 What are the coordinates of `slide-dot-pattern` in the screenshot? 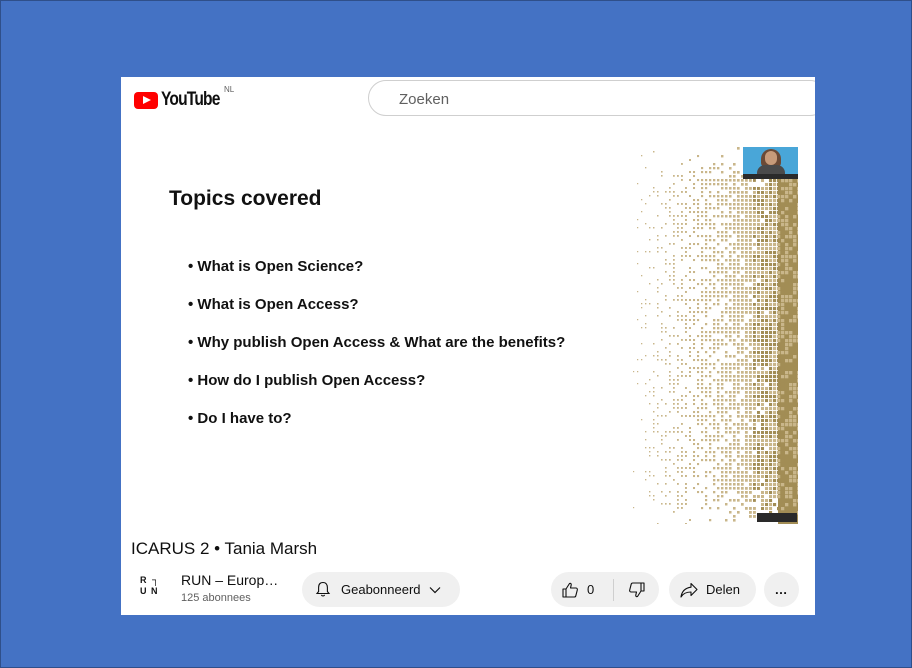 It's located at (715, 335).